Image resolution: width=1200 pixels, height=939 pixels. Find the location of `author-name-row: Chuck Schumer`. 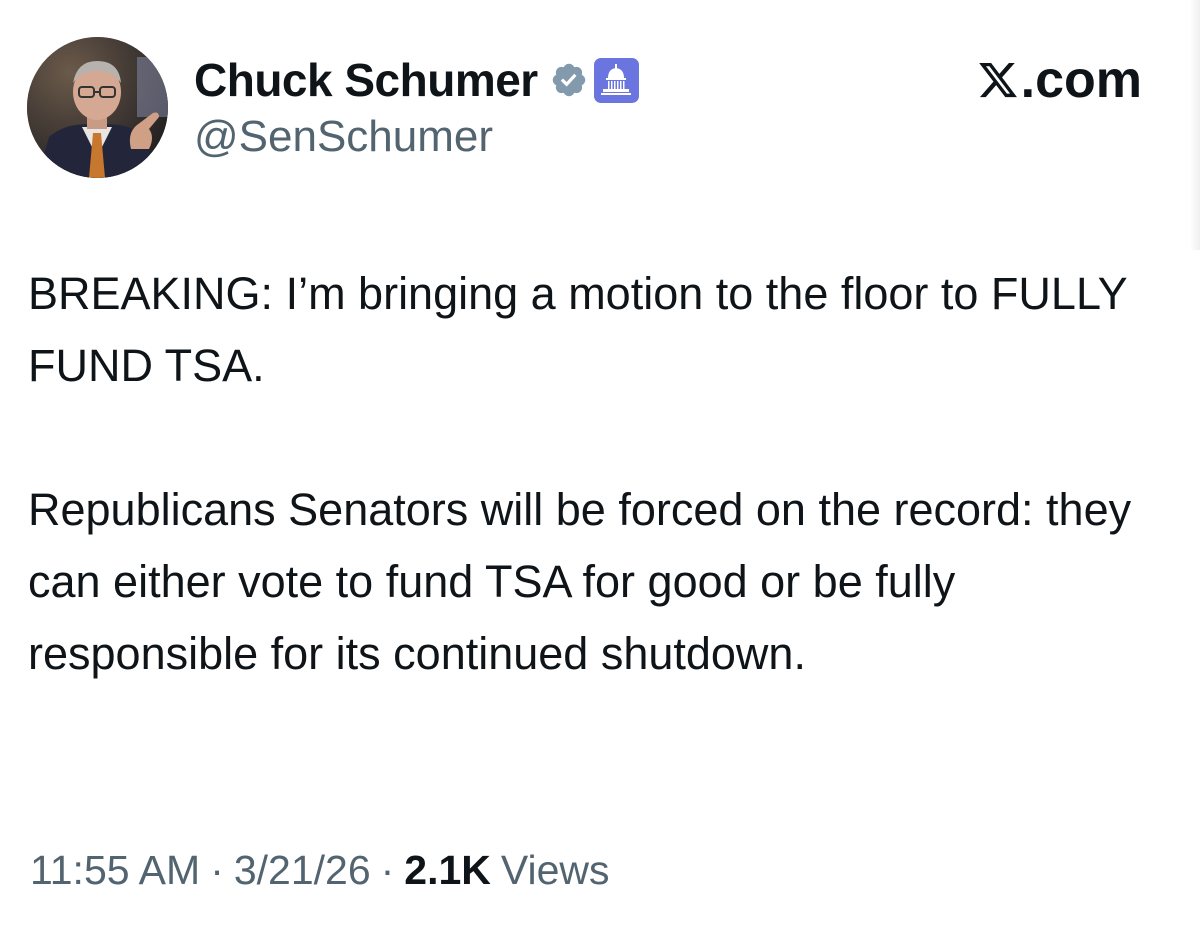

author-name-row: Chuck Schumer is located at coordinates (416, 80).